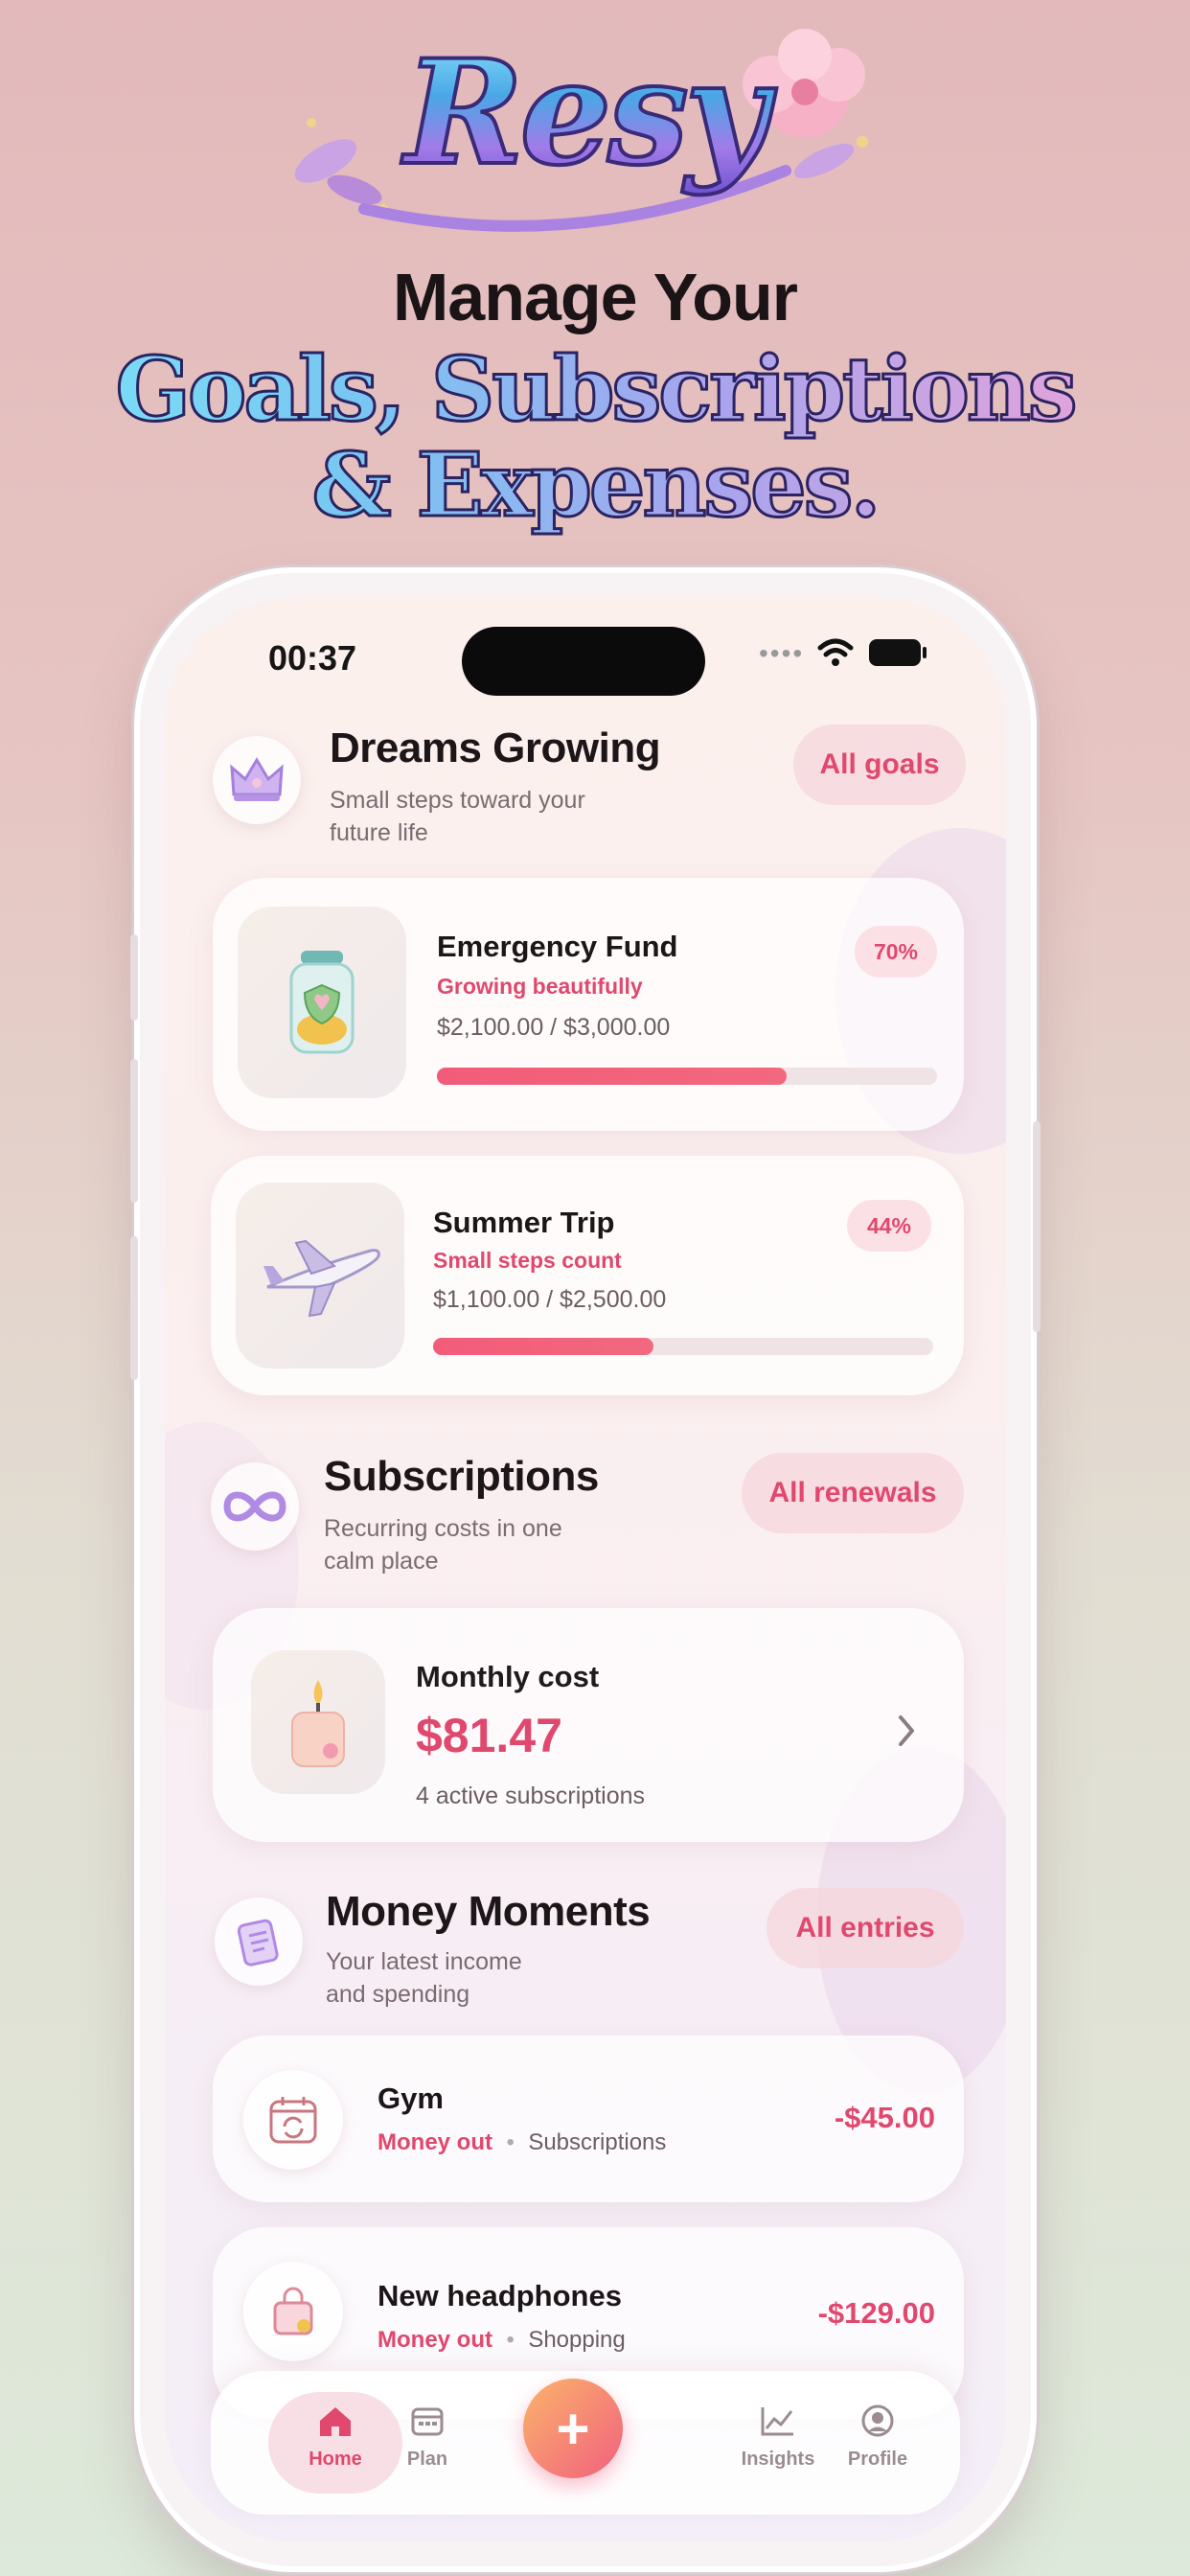  Describe the element at coordinates (866, 1928) in the screenshot. I see `all-entries-button: All entries` at that location.